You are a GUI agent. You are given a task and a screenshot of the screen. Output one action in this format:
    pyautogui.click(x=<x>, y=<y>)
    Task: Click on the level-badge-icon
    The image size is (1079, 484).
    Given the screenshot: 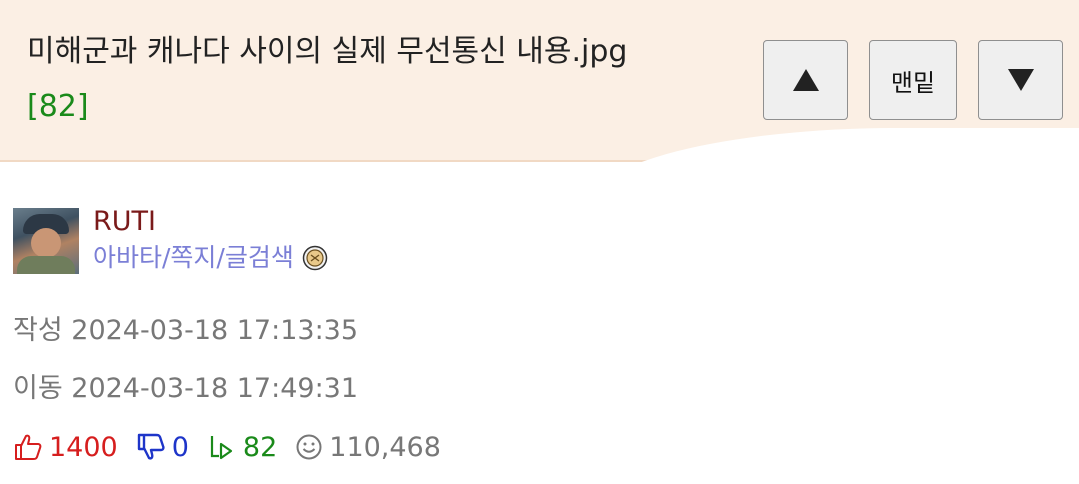 What is the action you would take?
    pyautogui.click(x=315, y=258)
    